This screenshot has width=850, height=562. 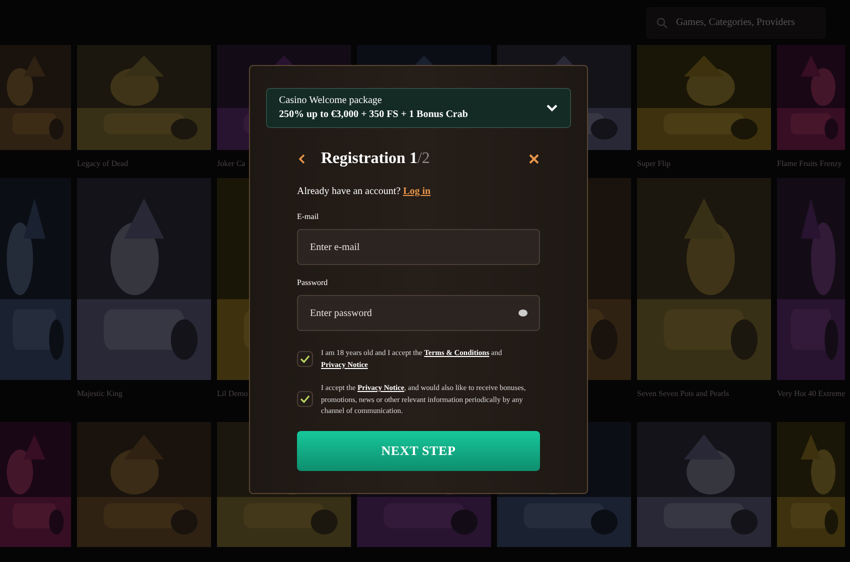 I want to click on email-field: Enter e-mail, so click(x=418, y=247).